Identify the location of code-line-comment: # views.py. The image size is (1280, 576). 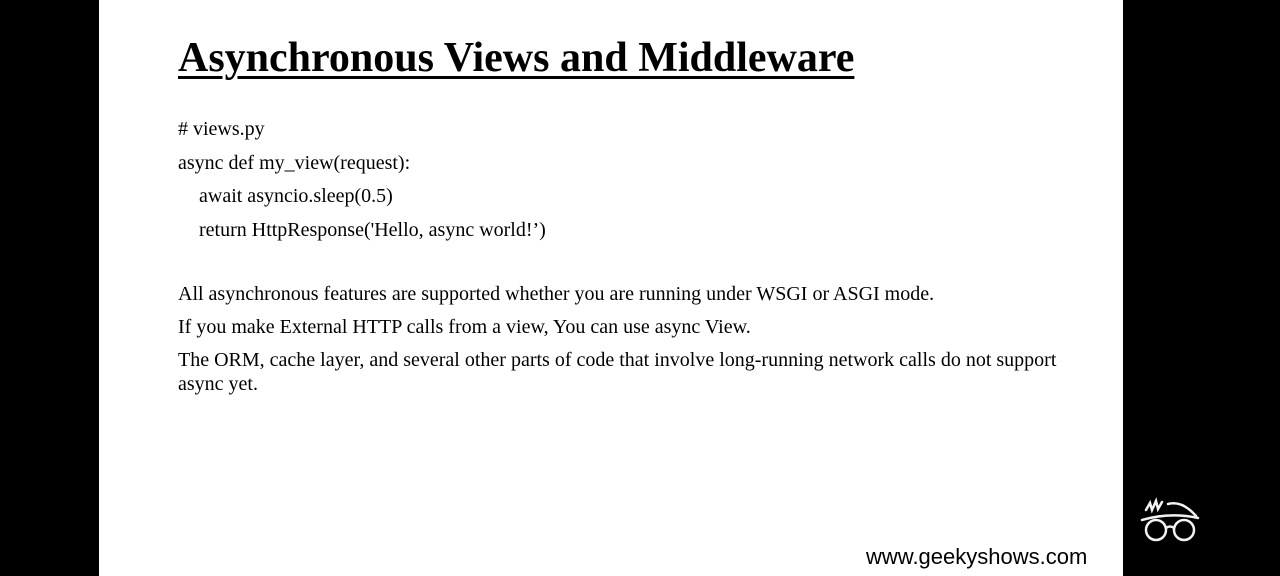
(221, 129).